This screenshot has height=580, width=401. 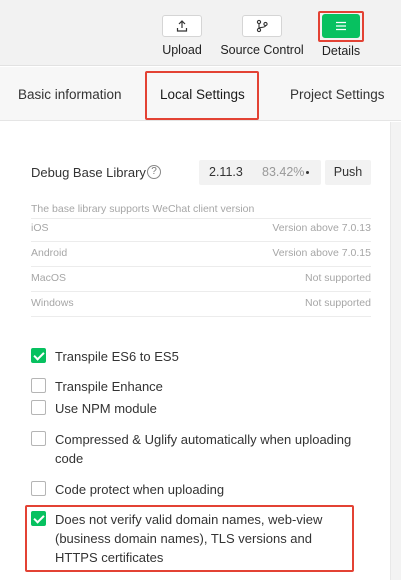 What do you see at coordinates (202, 95) in the screenshot?
I see `local-settings-highlight-box` at bounding box center [202, 95].